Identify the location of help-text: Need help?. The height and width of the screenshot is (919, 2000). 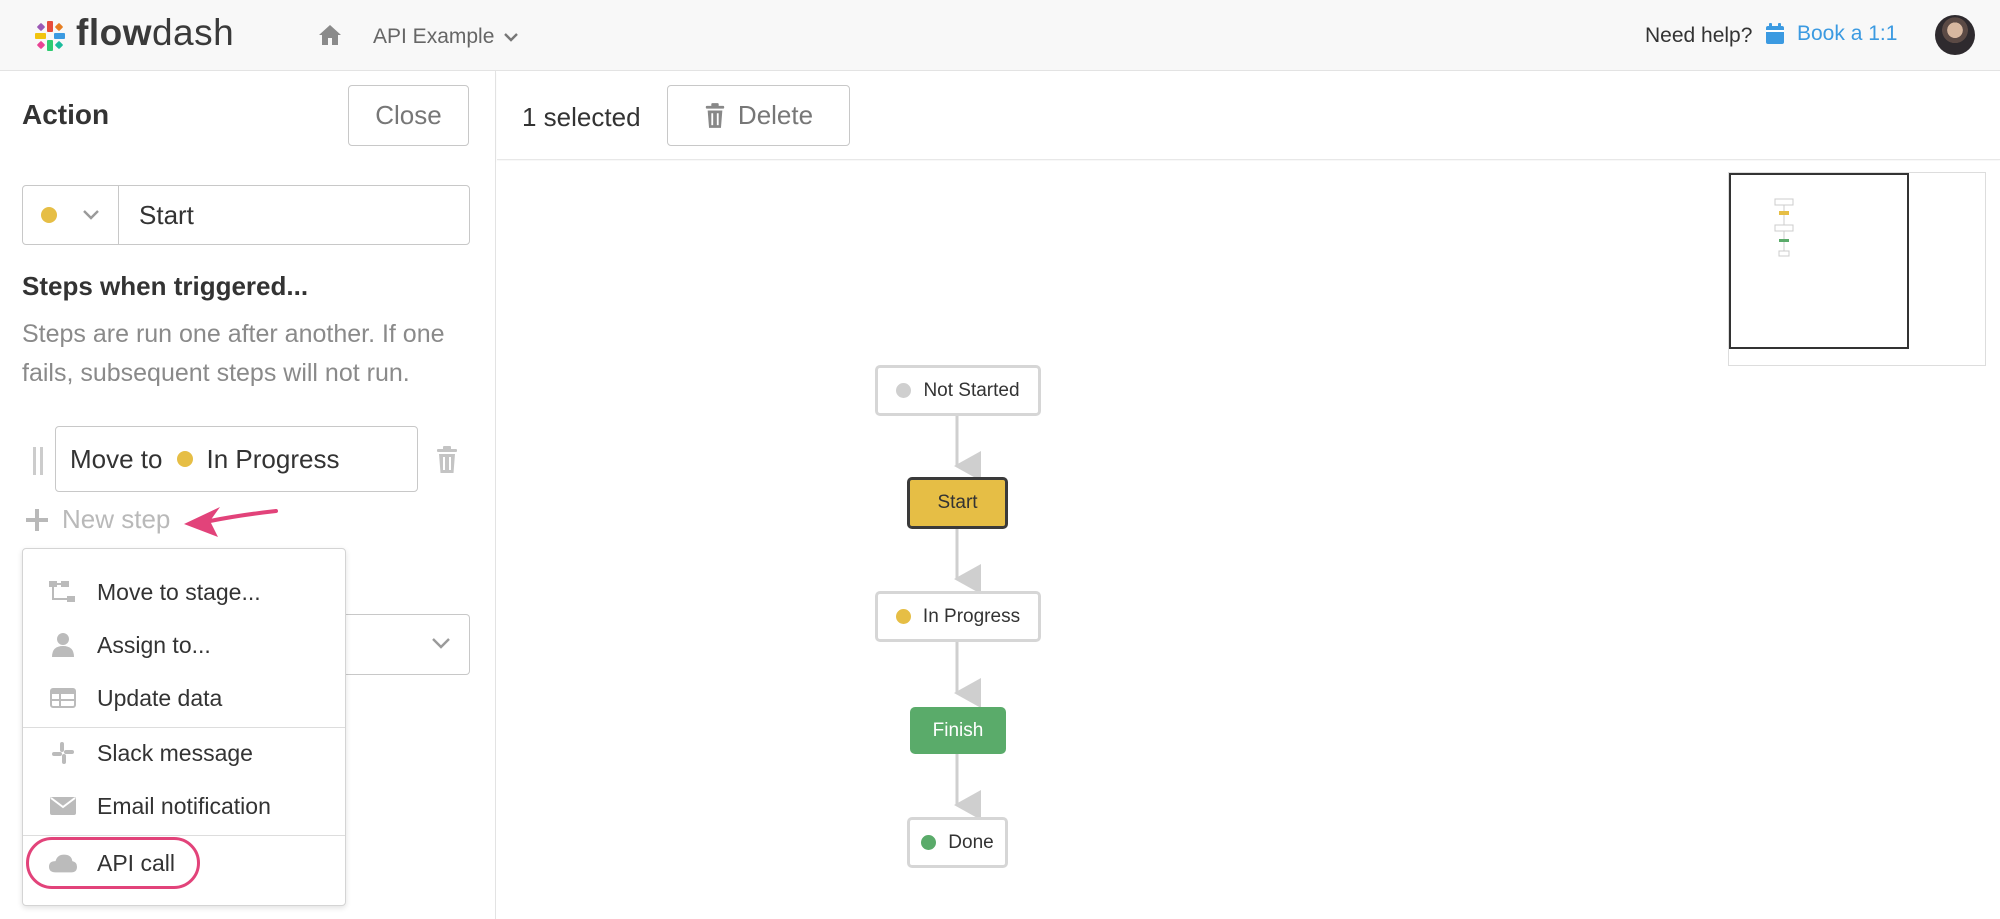
(1699, 35).